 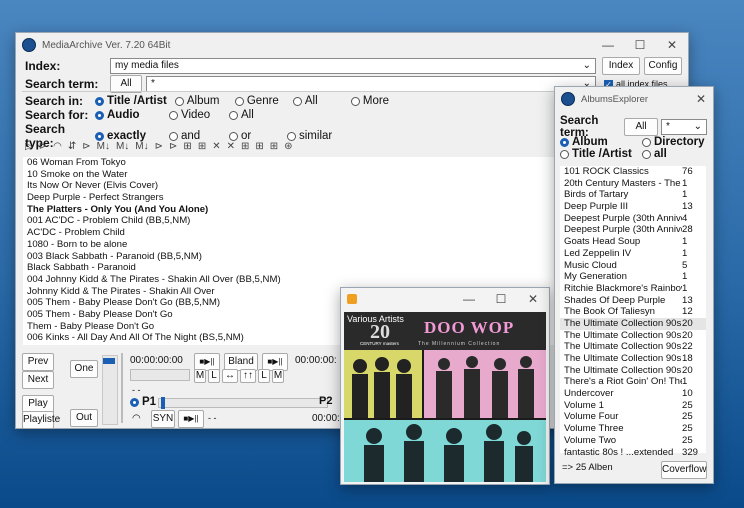 What do you see at coordinates (654, 154) in the screenshot?
I see `albums-opt-all: all` at bounding box center [654, 154].